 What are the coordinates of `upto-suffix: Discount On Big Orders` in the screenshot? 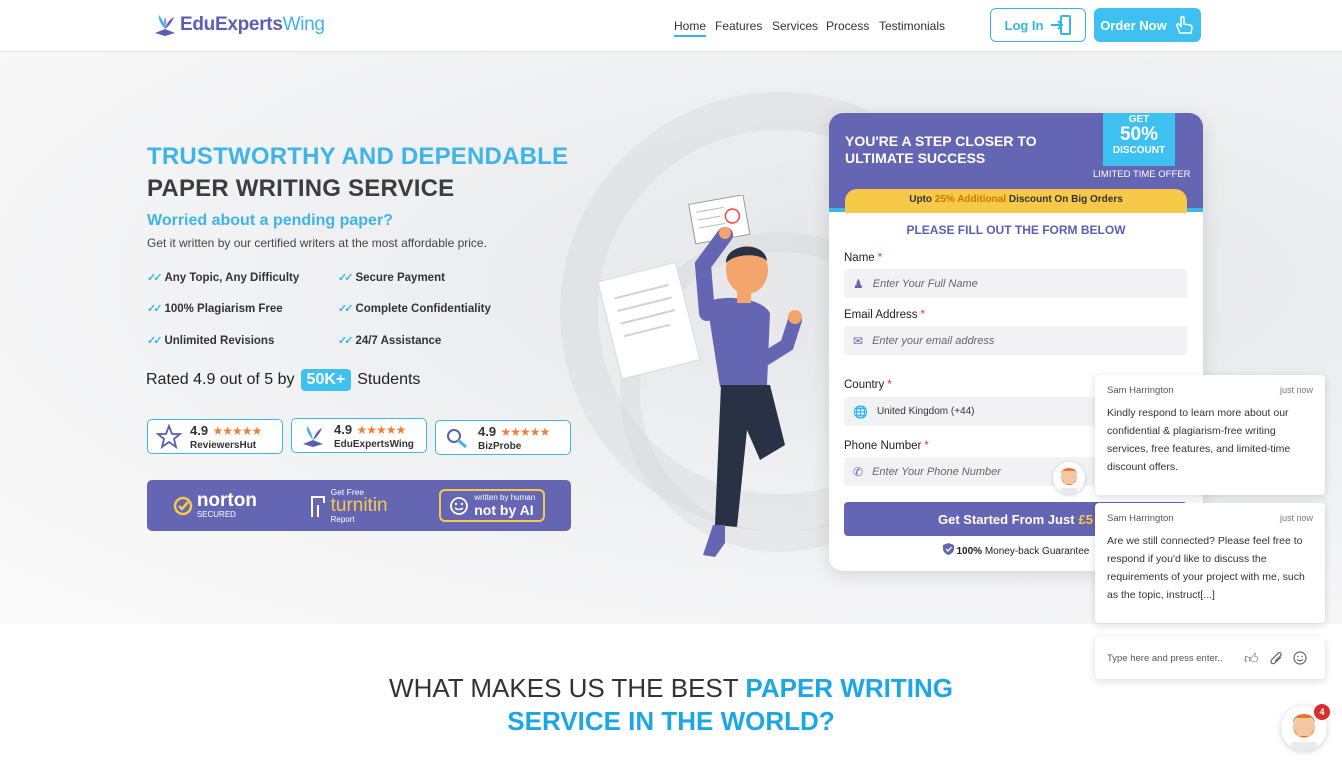 It's located at (1065, 199).